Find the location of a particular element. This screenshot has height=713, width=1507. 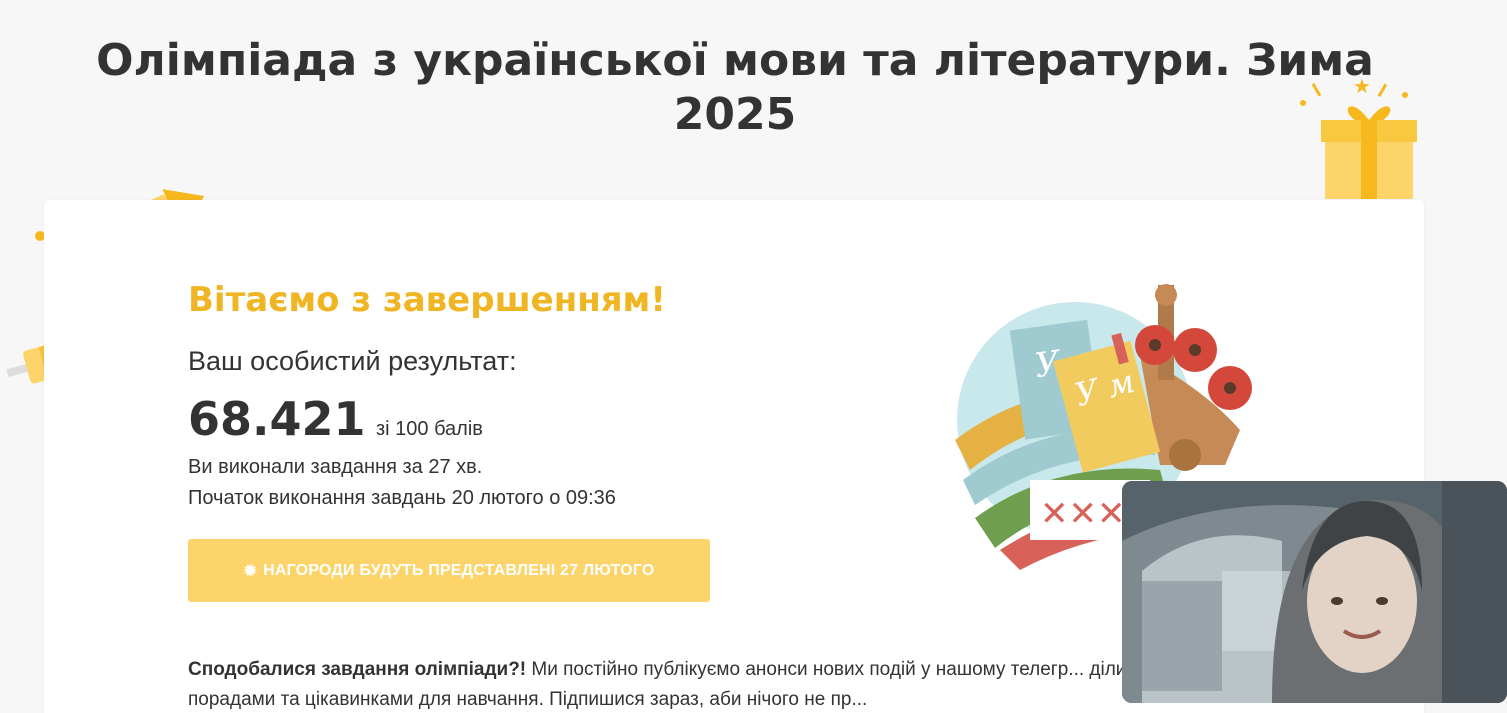

webcam-overlay is located at coordinates (1314, 592).